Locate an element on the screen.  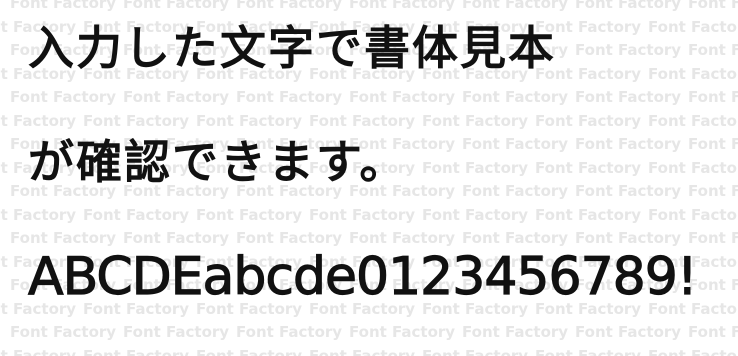
sample-text-line-1: 入力した文字で書体見本 is located at coordinates (292, 48).